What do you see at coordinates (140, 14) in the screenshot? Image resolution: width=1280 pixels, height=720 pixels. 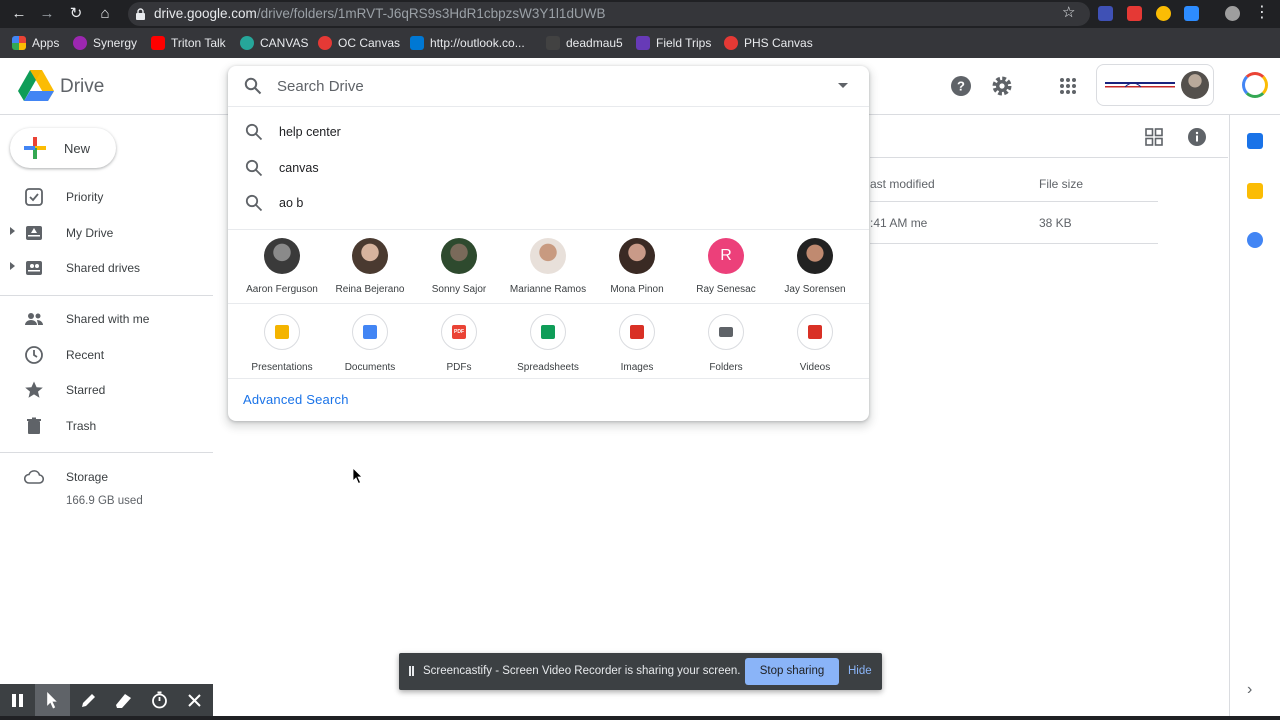 I see `lock-icon` at bounding box center [140, 14].